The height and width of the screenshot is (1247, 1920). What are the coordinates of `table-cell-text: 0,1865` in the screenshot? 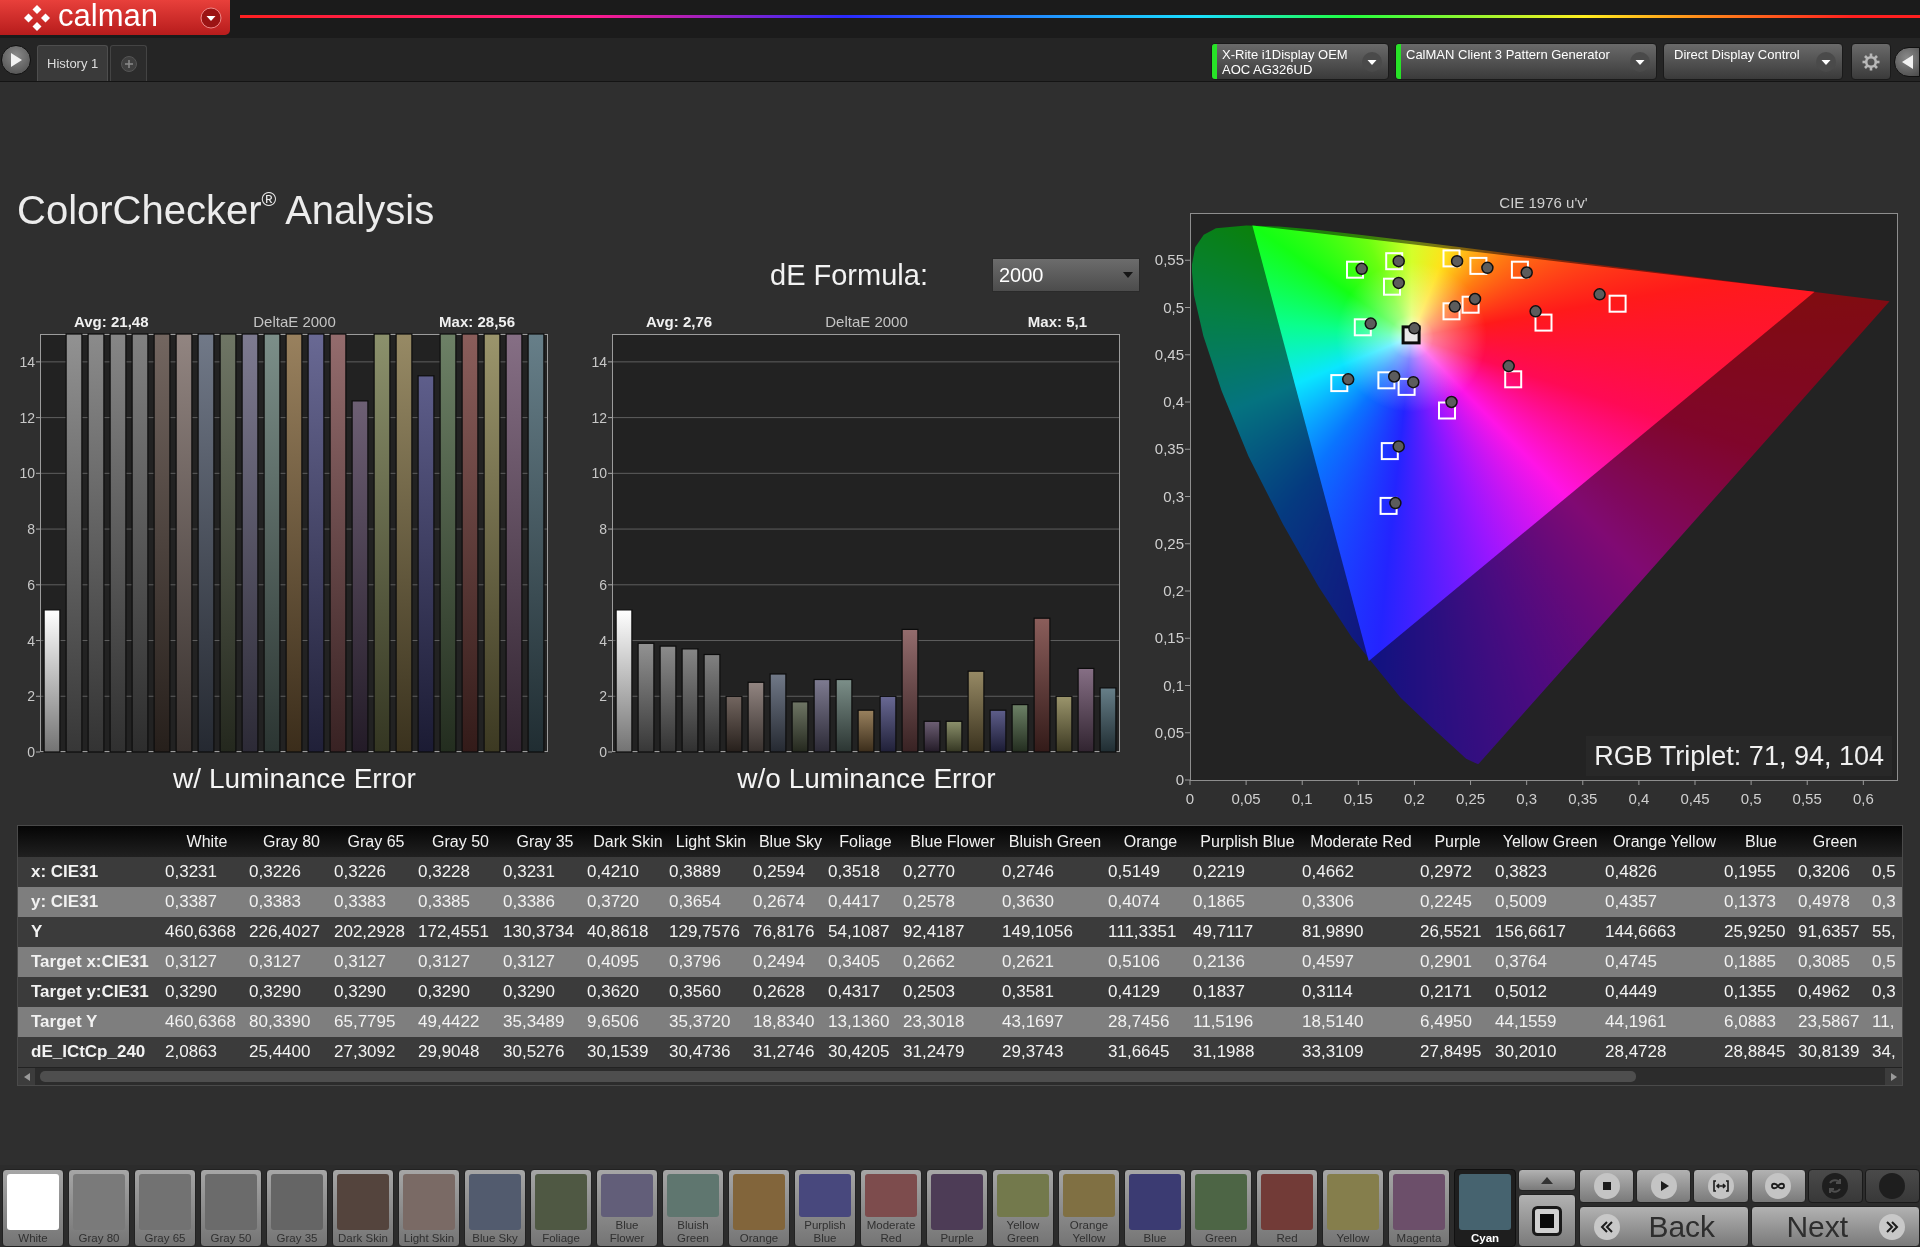 It's located at (1219, 902).